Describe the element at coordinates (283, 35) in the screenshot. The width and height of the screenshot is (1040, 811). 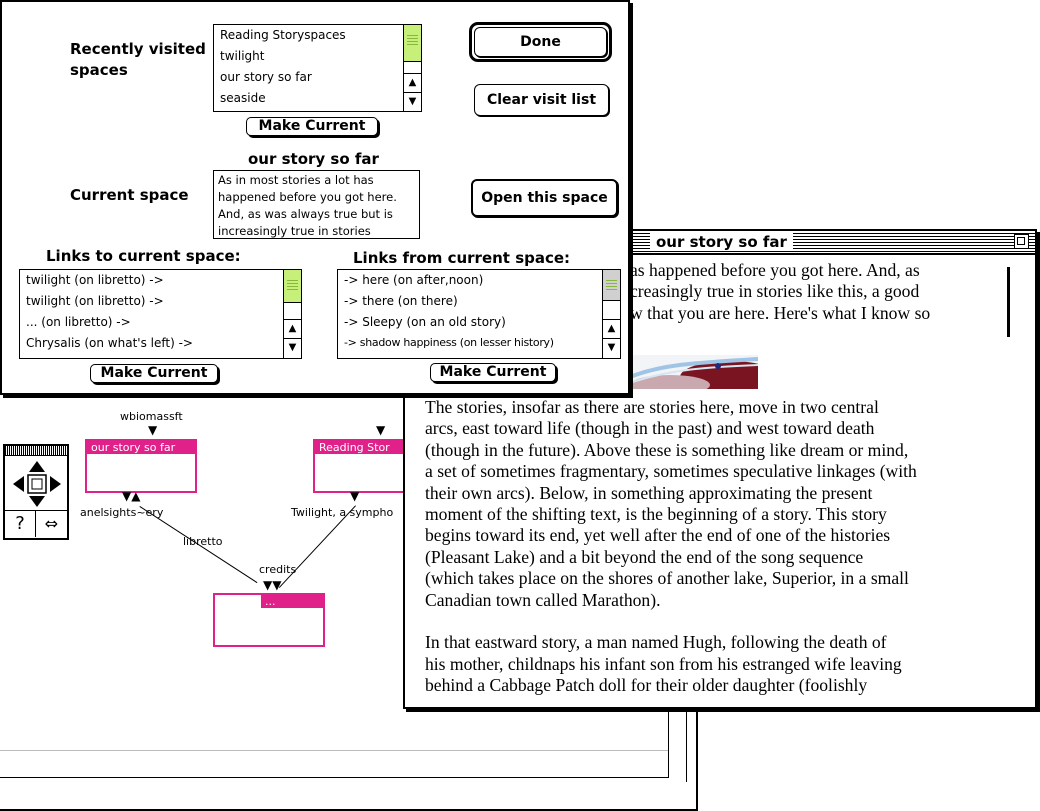
I see `list-item: Reading Storyspaces` at that location.